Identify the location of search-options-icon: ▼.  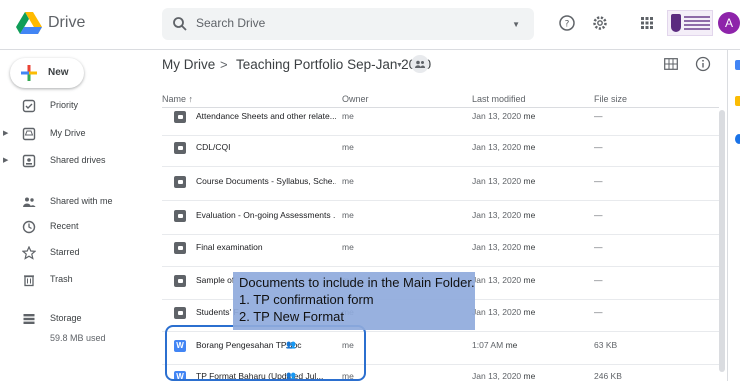
(516, 24).